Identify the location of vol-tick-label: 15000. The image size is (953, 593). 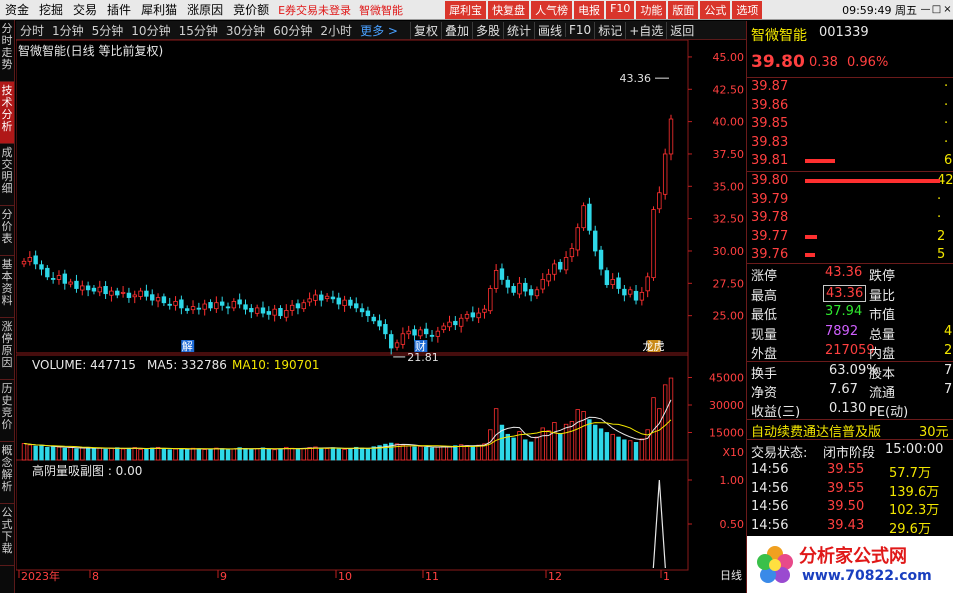
(726, 433).